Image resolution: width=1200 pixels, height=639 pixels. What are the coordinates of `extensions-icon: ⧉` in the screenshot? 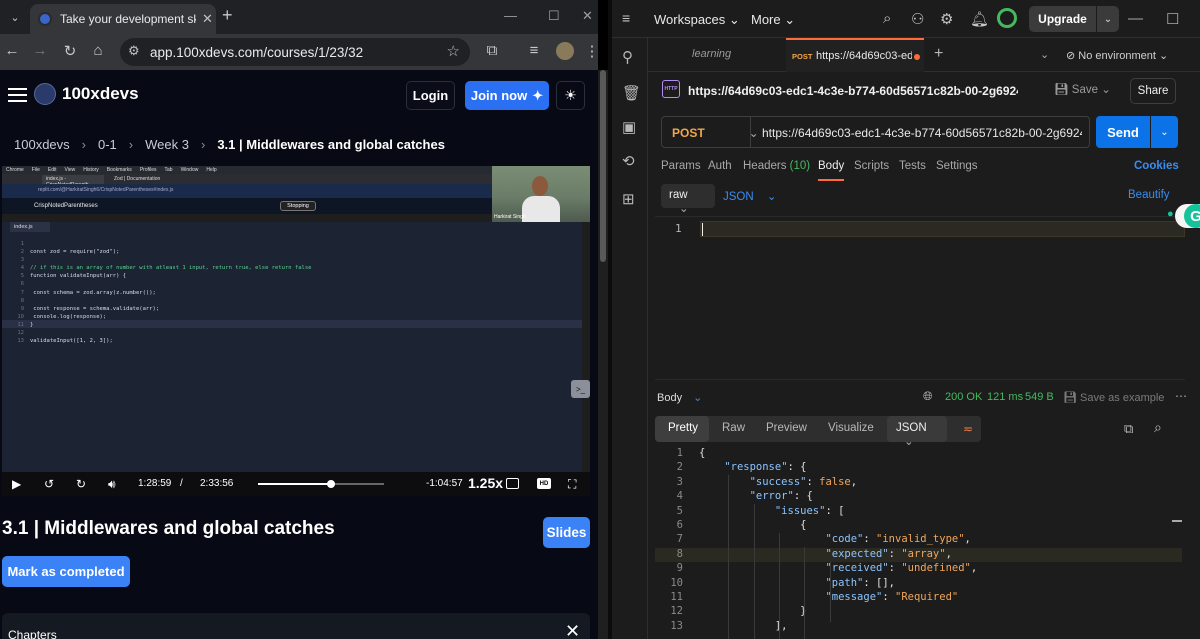 It's located at (492, 50).